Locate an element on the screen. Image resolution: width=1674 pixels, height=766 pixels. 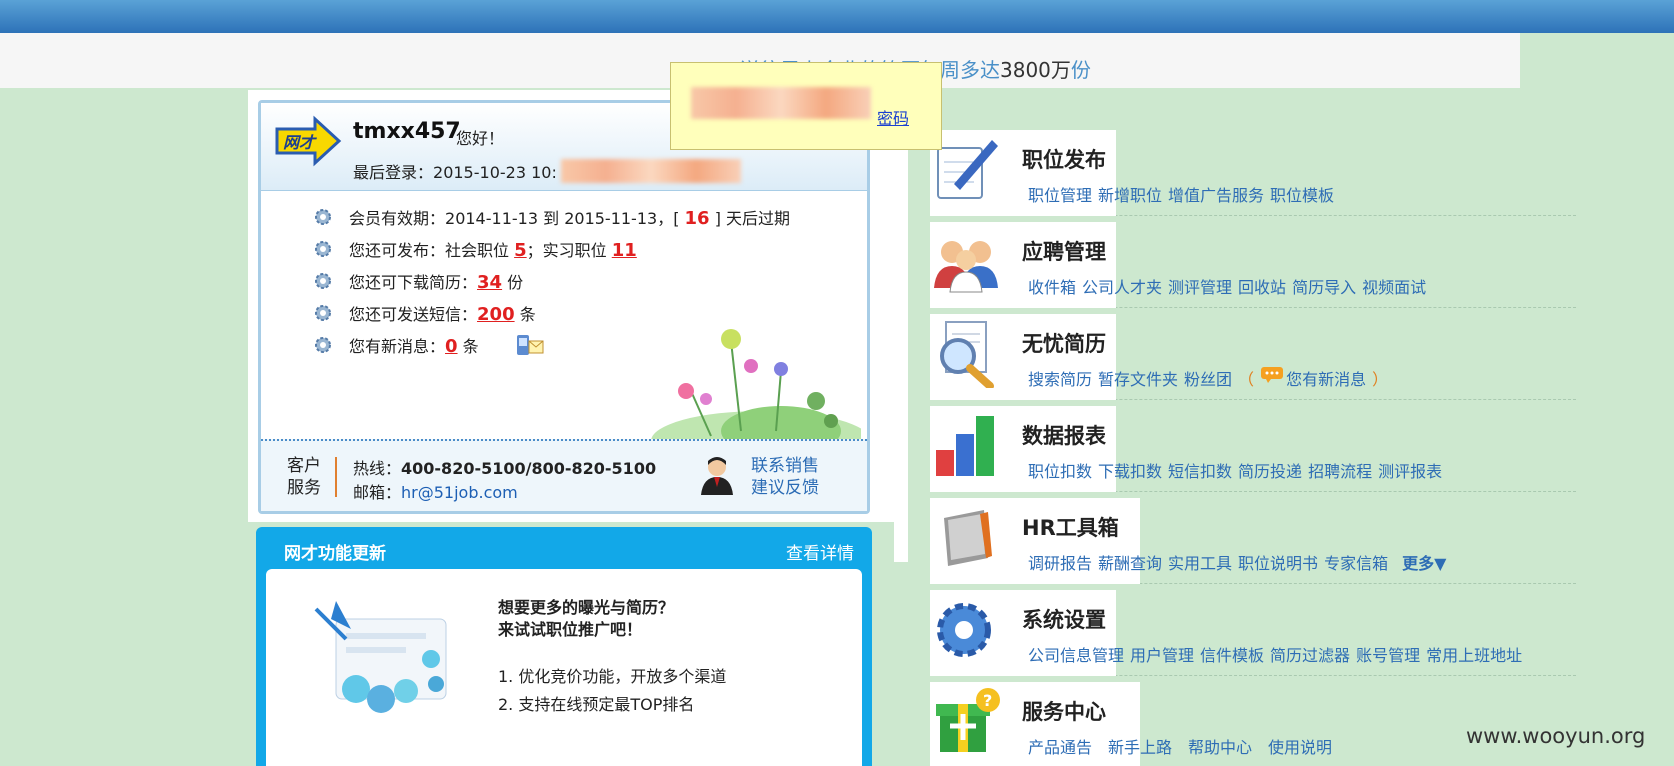
link-resume-delivery: 简历投递 is located at coordinates (1270, 470).